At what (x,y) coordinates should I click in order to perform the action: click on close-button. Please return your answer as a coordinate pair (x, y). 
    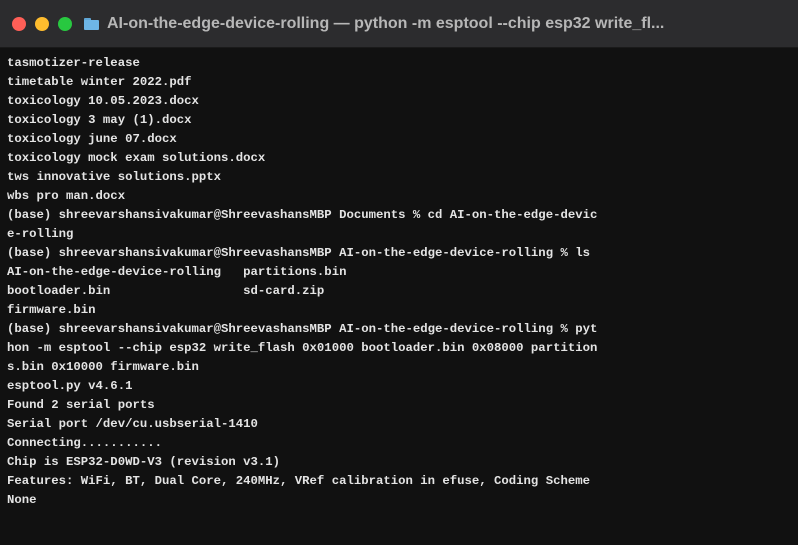
    Looking at the image, I should click on (19, 23).